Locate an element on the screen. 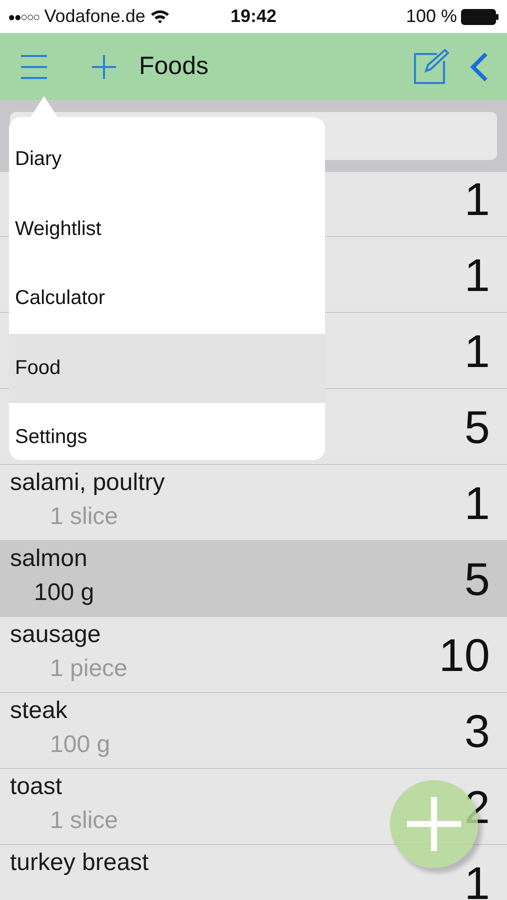  food-name: sausage is located at coordinates (55, 635).